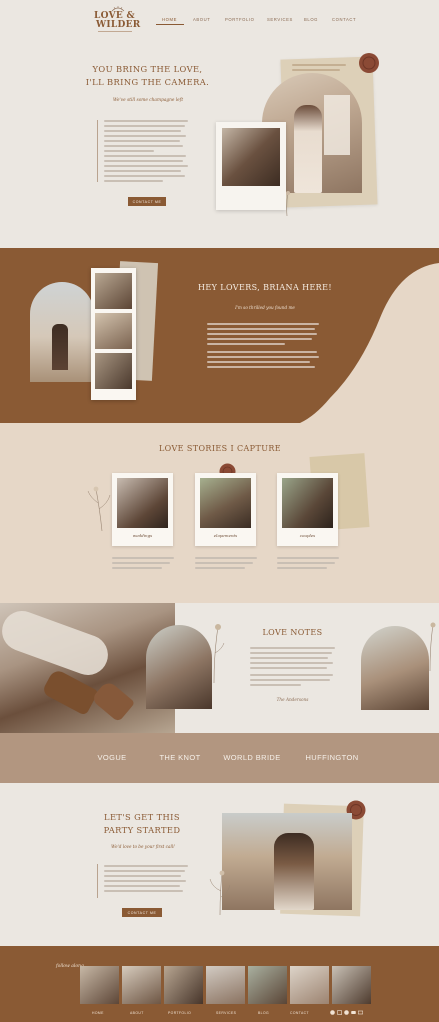 Image resolution: width=439 pixels, height=1022 pixels. I want to click on about-photo-strip, so click(113, 334).